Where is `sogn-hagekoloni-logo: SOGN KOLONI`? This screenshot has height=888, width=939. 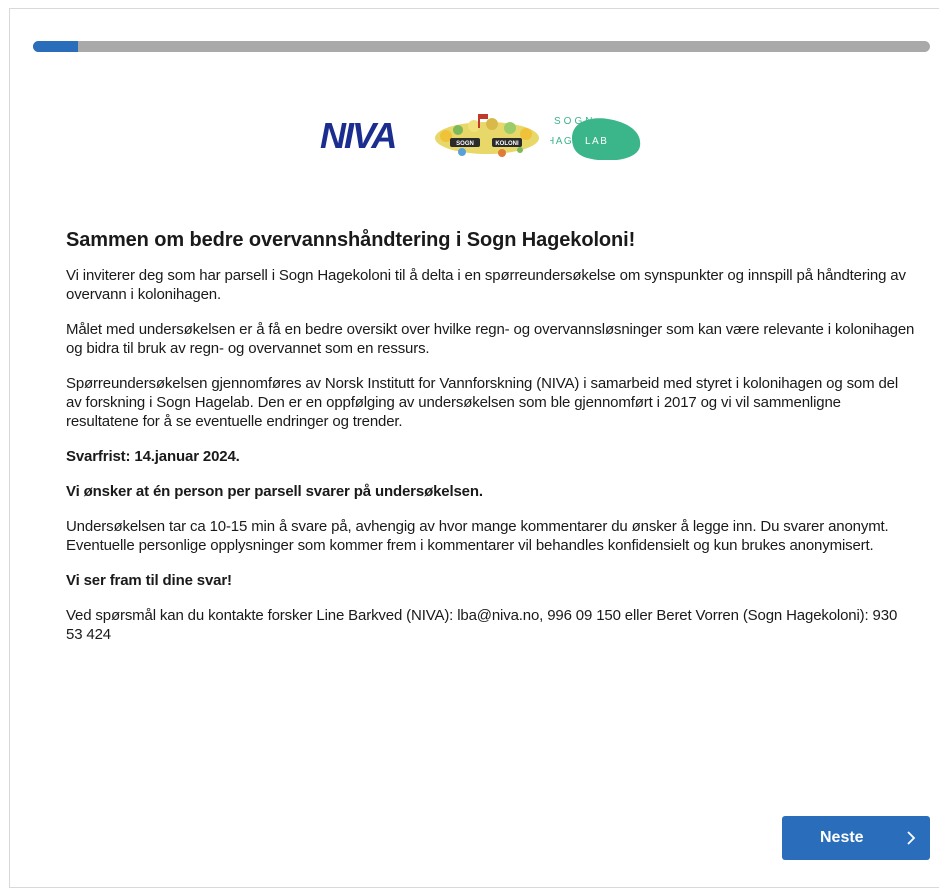 sogn-hagekoloni-logo: SOGN KOLONI is located at coordinates (487, 135).